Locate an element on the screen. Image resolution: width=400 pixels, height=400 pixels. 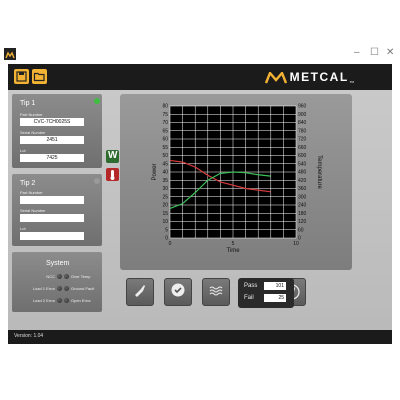
wave-icon is located at coordinates (216, 292).